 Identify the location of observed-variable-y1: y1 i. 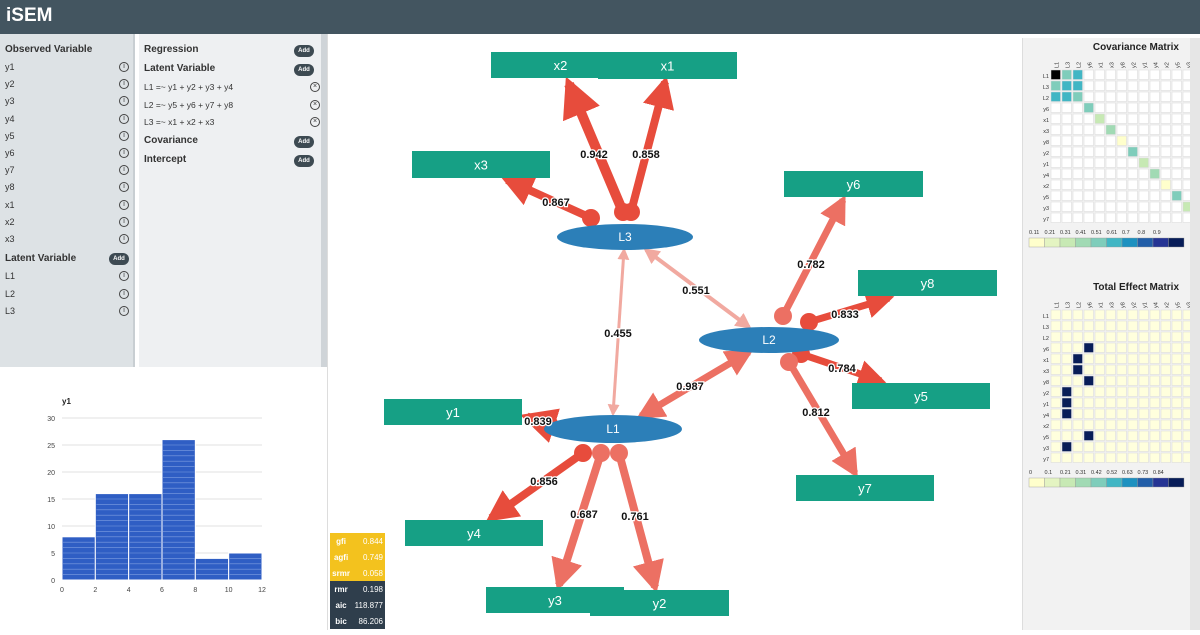
(67, 68).